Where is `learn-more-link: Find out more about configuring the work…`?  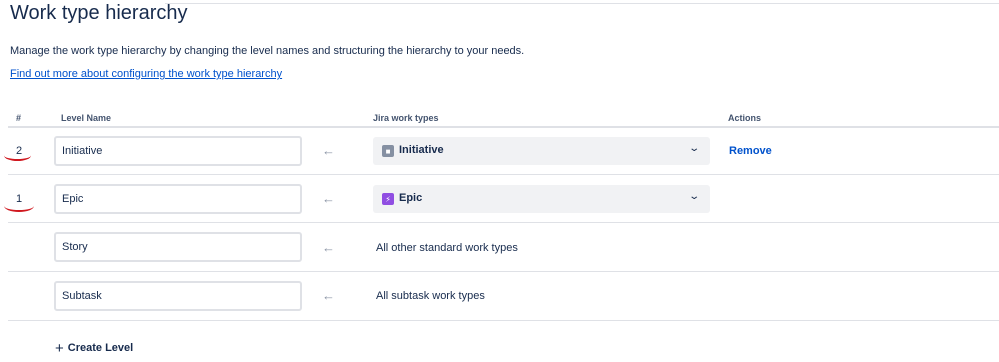
learn-more-link: Find out more about configuring the work… is located at coordinates (146, 74).